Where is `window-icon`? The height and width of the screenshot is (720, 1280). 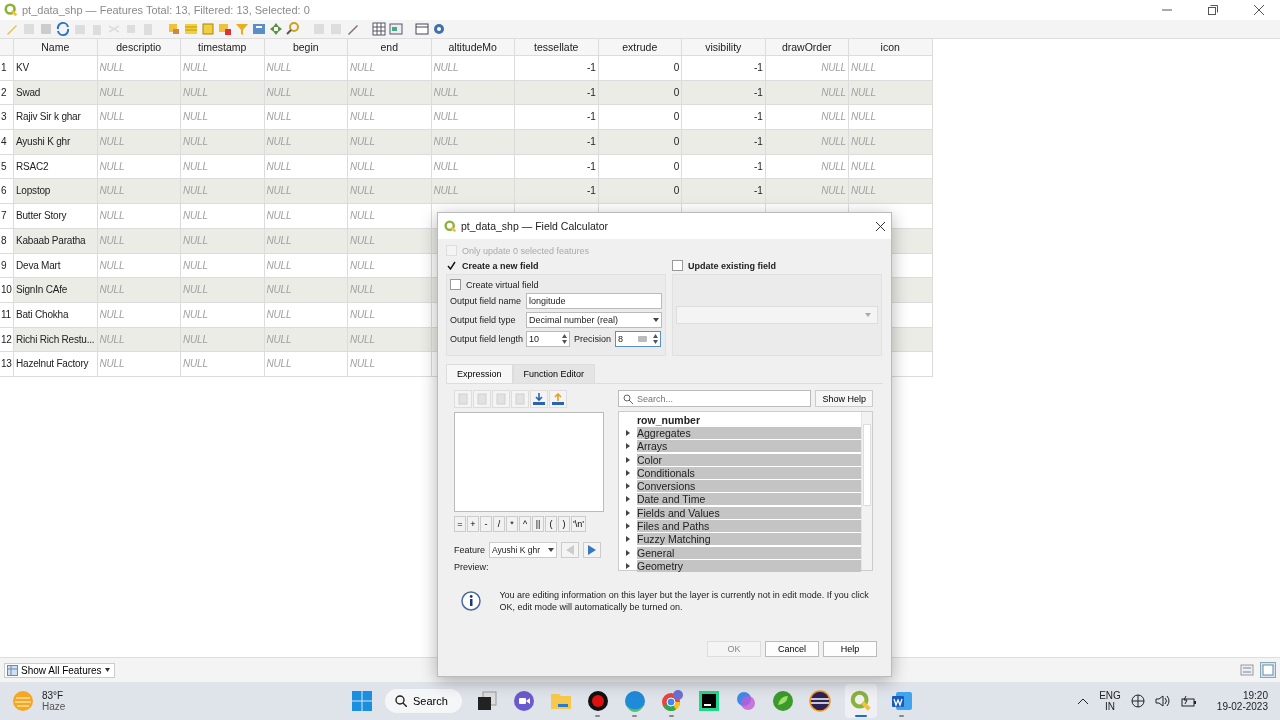 window-icon is located at coordinates (422, 29).